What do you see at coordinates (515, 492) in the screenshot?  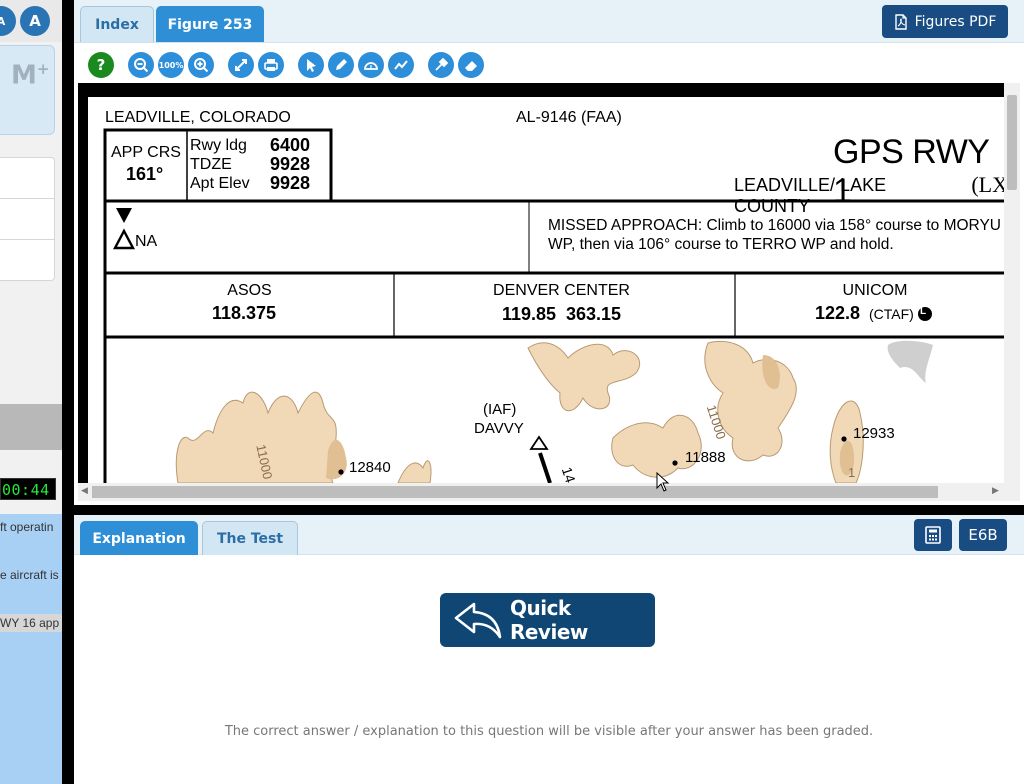 I see `horizontal-scroll-thumb` at bounding box center [515, 492].